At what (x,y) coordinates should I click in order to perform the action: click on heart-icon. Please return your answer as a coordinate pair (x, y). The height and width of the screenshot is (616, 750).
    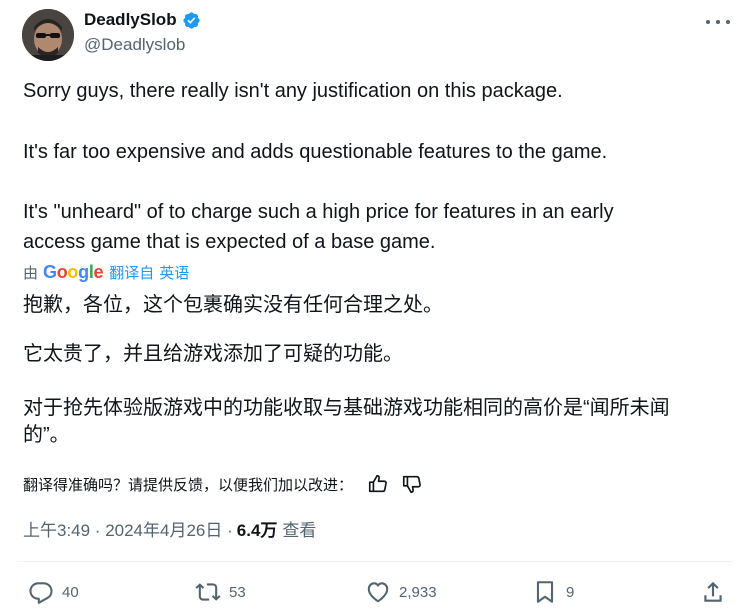
    Looking at the image, I should click on (378, 592).